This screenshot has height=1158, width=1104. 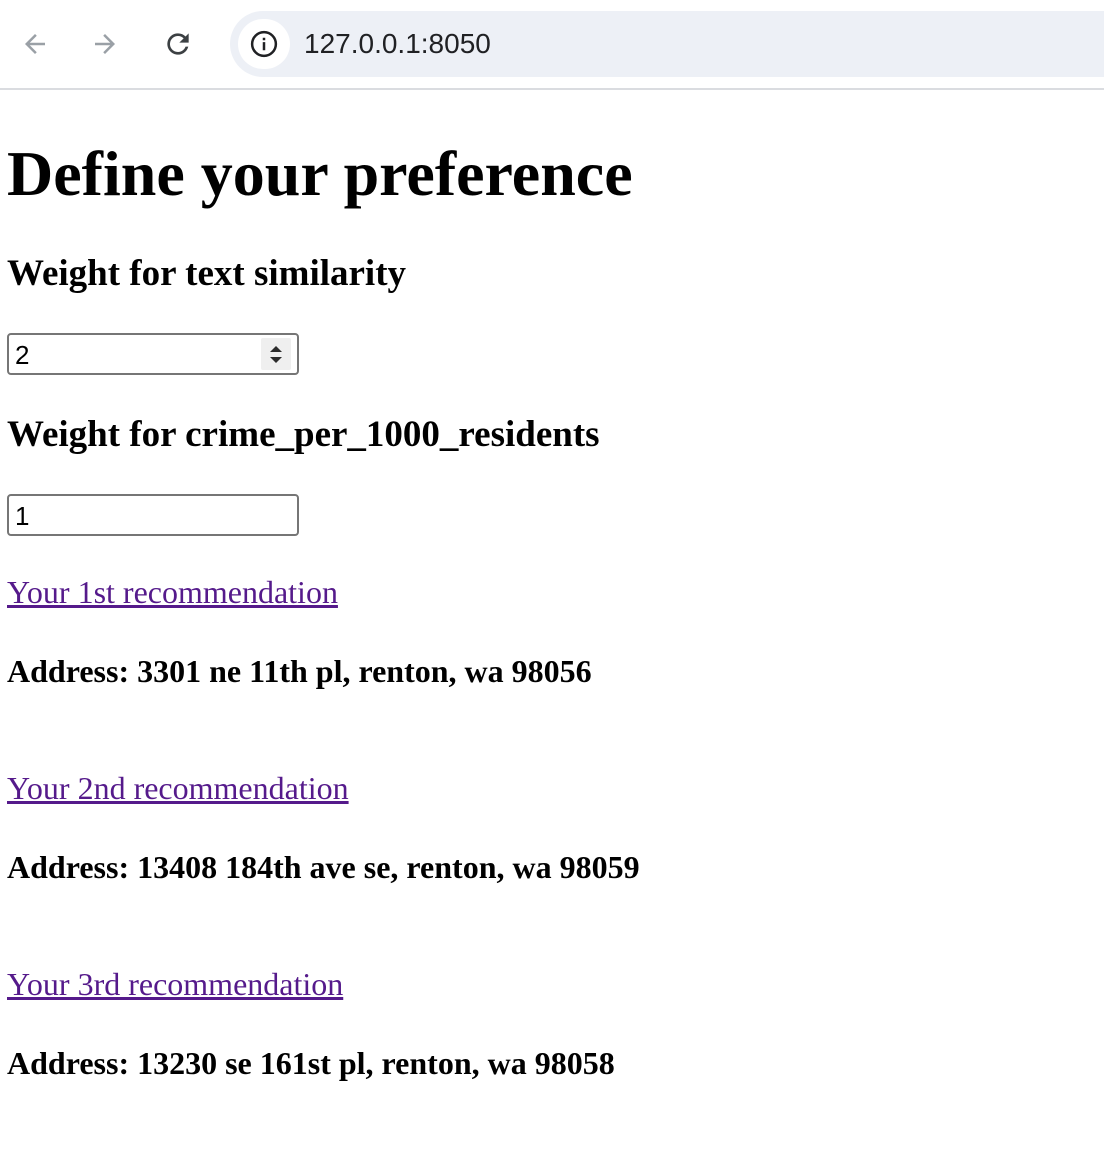 I want to click on arrow-right-icon, so click(x=105, y=44).